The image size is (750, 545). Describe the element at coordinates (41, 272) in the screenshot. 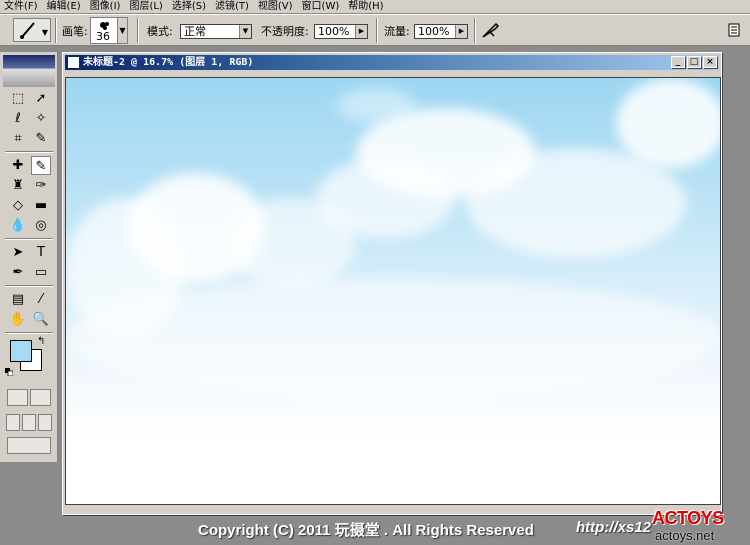

I see `shape-tool-icon: ▭` at that location.